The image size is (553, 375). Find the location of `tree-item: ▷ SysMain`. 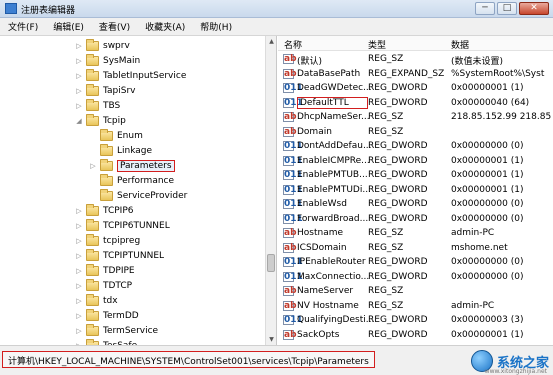

tree-item: ▷ SysMain is located at coordinates (107, 60).